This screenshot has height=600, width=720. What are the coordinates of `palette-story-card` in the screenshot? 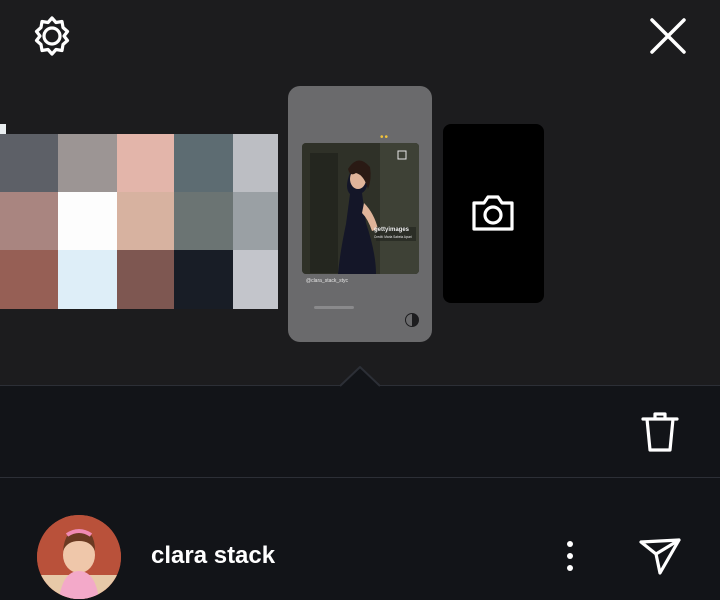 It's located at (139, 221).